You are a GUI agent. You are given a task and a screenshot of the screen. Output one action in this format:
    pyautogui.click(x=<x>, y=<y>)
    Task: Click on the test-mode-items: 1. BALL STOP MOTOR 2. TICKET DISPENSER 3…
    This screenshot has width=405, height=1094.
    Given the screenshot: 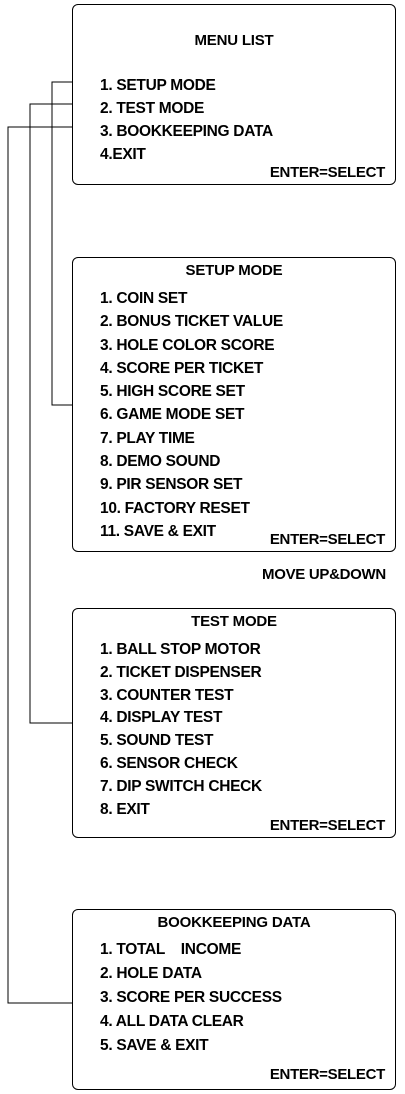 What is the action you would take?
    pyautogui.click(x=181, y=730)
    